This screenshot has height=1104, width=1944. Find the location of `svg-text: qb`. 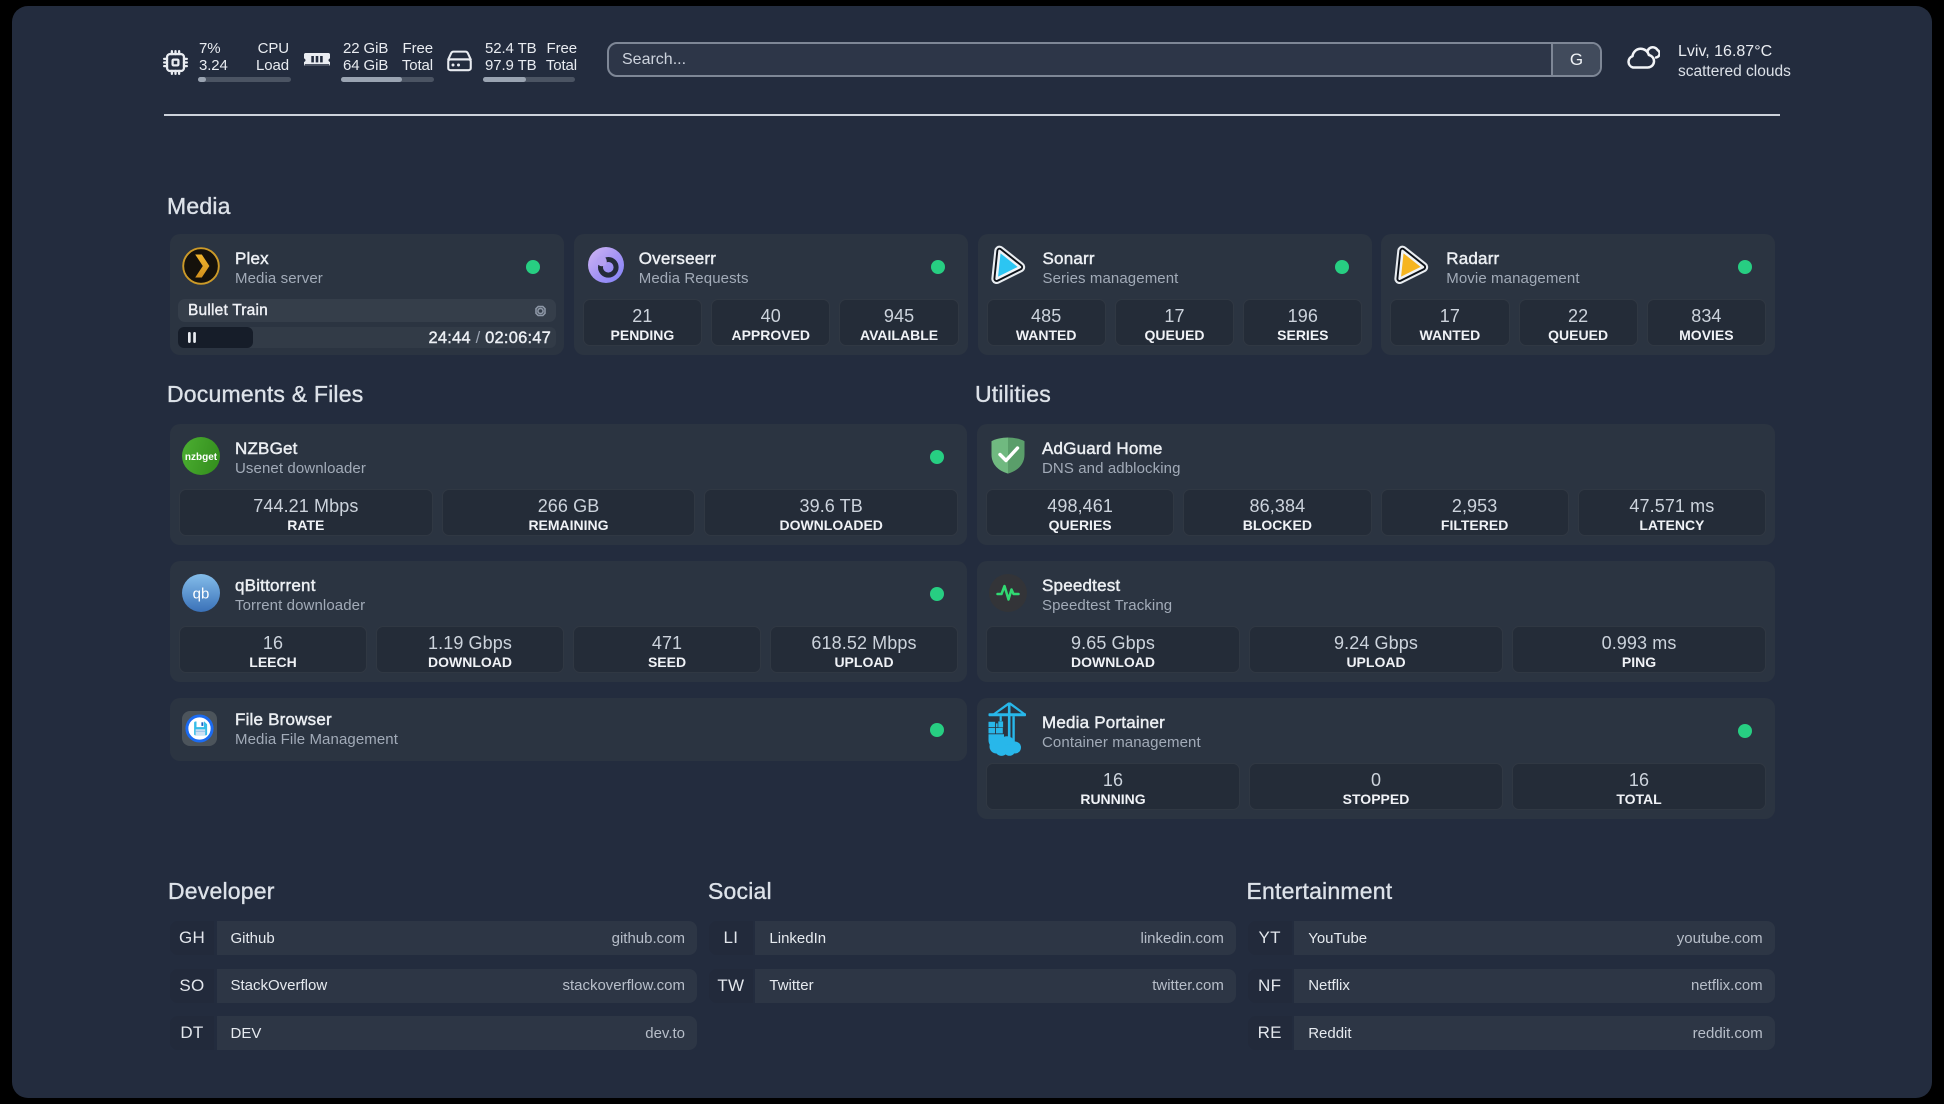

svg-text: qb is located at coordinates (201, 594).